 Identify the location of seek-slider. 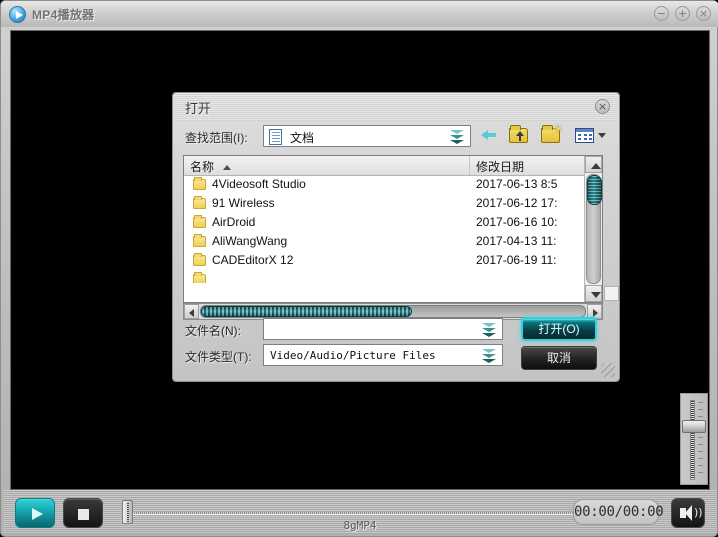
(350, 512).